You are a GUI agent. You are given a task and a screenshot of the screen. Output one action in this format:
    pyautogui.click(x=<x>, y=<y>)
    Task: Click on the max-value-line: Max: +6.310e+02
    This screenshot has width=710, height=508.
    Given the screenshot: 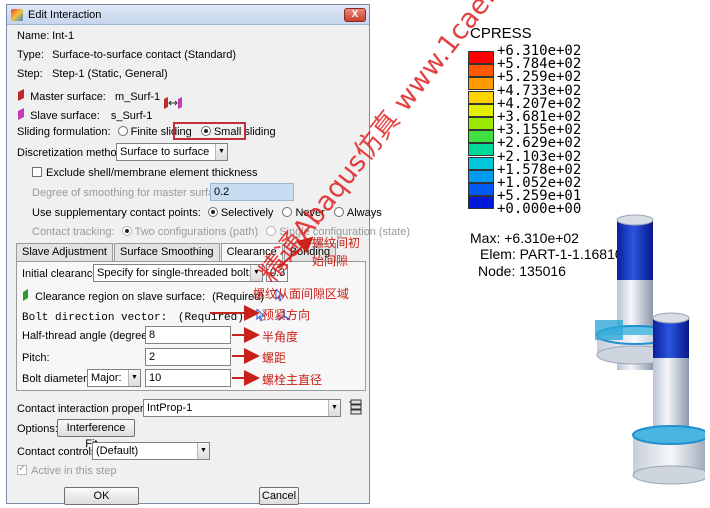 What is the action you would take?
    pyautogui.click(x=524, y=238)
    